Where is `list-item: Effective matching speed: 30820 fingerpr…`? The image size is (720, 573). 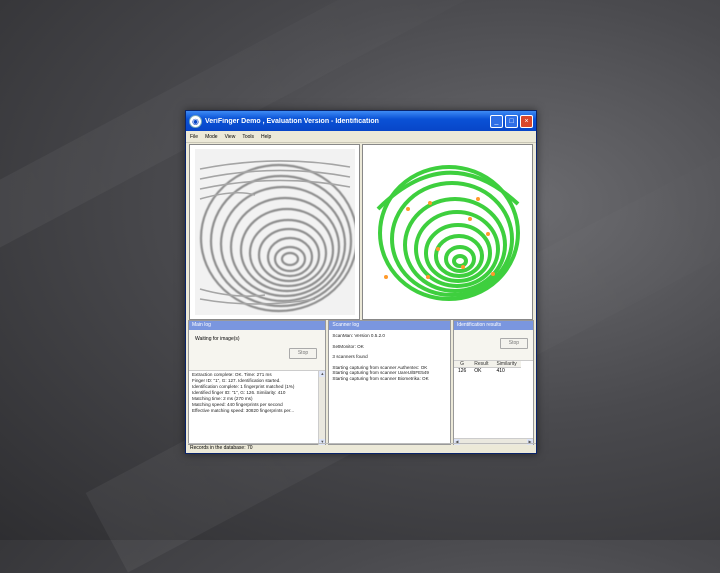 list-item: Effective matching speed: 30820 fingerpr… is located at coordinates (243, 410).